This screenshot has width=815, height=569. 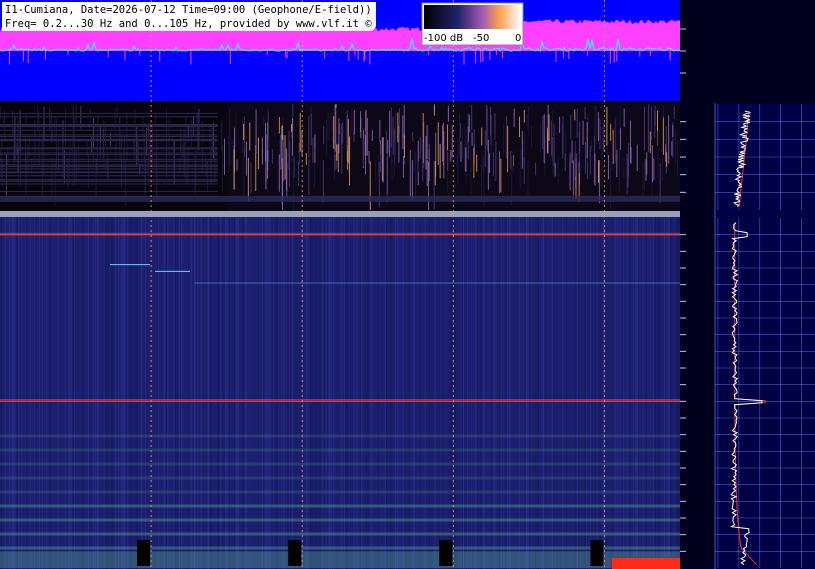 What do you see at coordinates (481, 38) in the screenshot?
I see `colorbar-label-mid: -50` at bounding box center [481, 38].